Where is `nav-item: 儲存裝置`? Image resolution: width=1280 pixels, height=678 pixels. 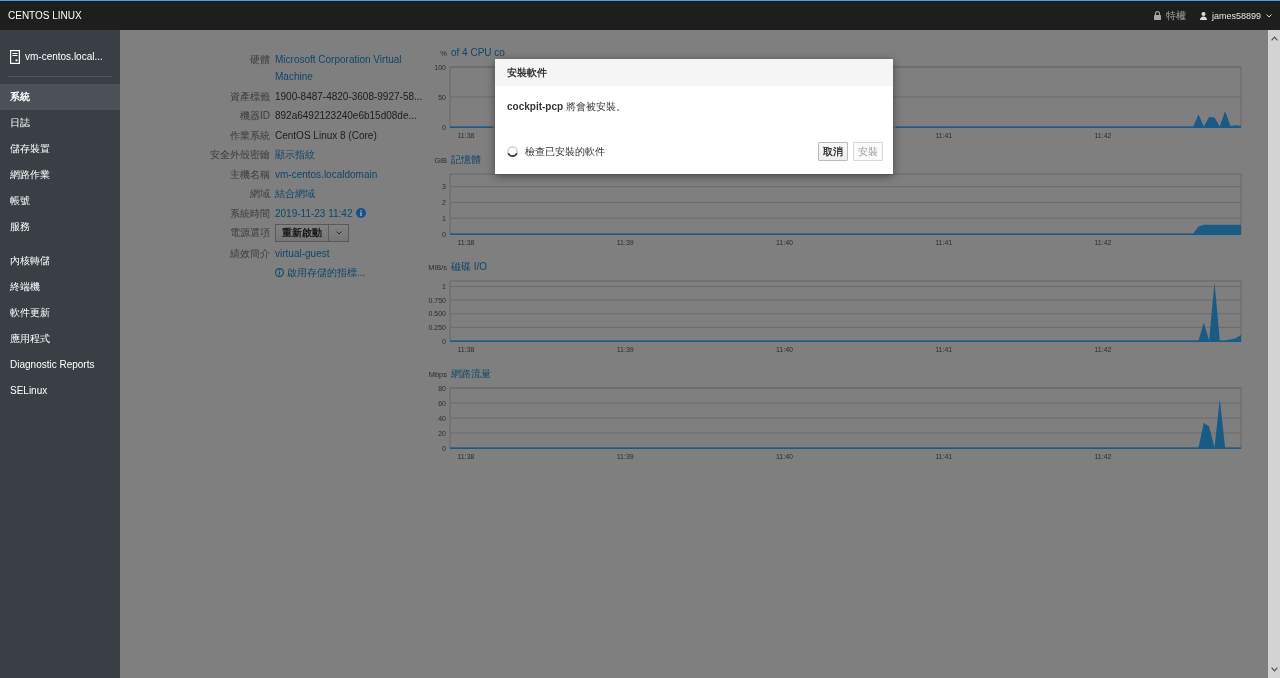
nav-item: 儲存裝置 is located at coordinates (60, 149).